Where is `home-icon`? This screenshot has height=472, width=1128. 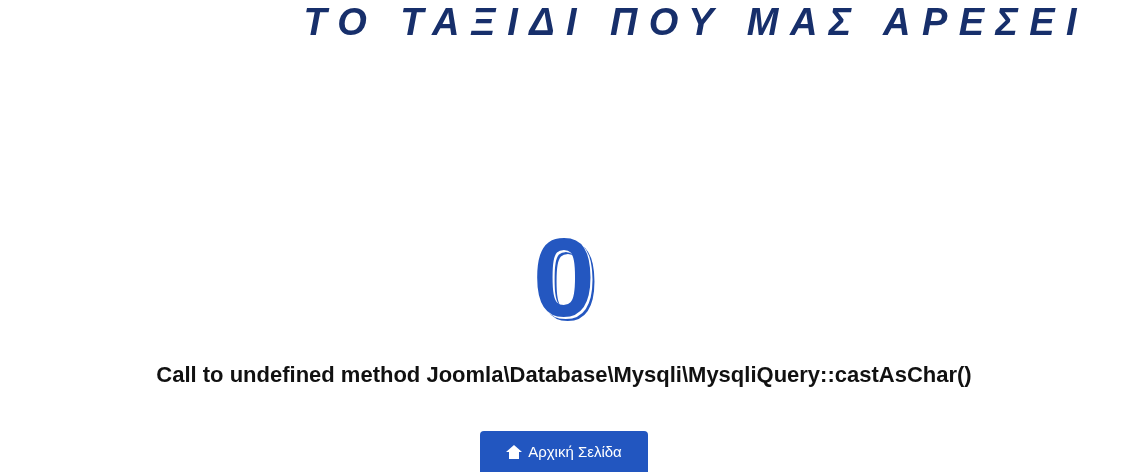 home-icon is located at coordinates (514, 452).